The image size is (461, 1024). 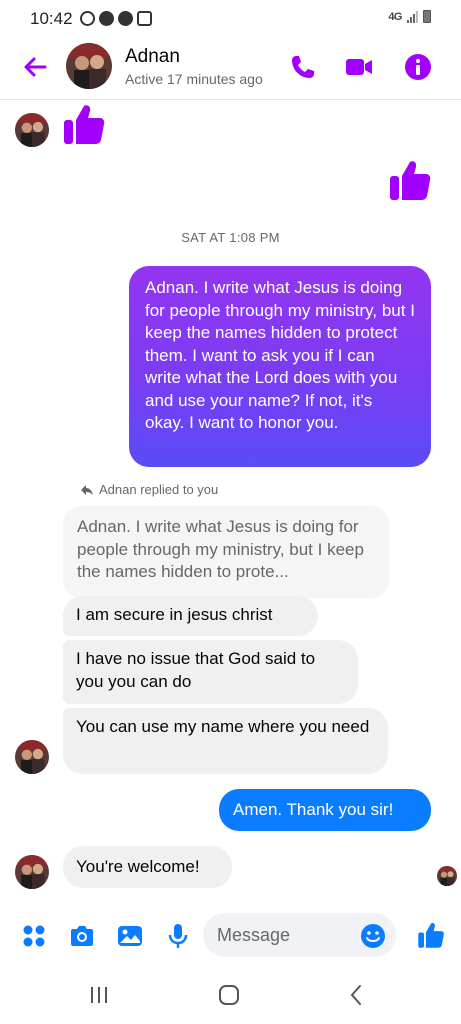 I want to click on outgoing-message: Amen. Thank you sir!, so click(x=325, y=810).